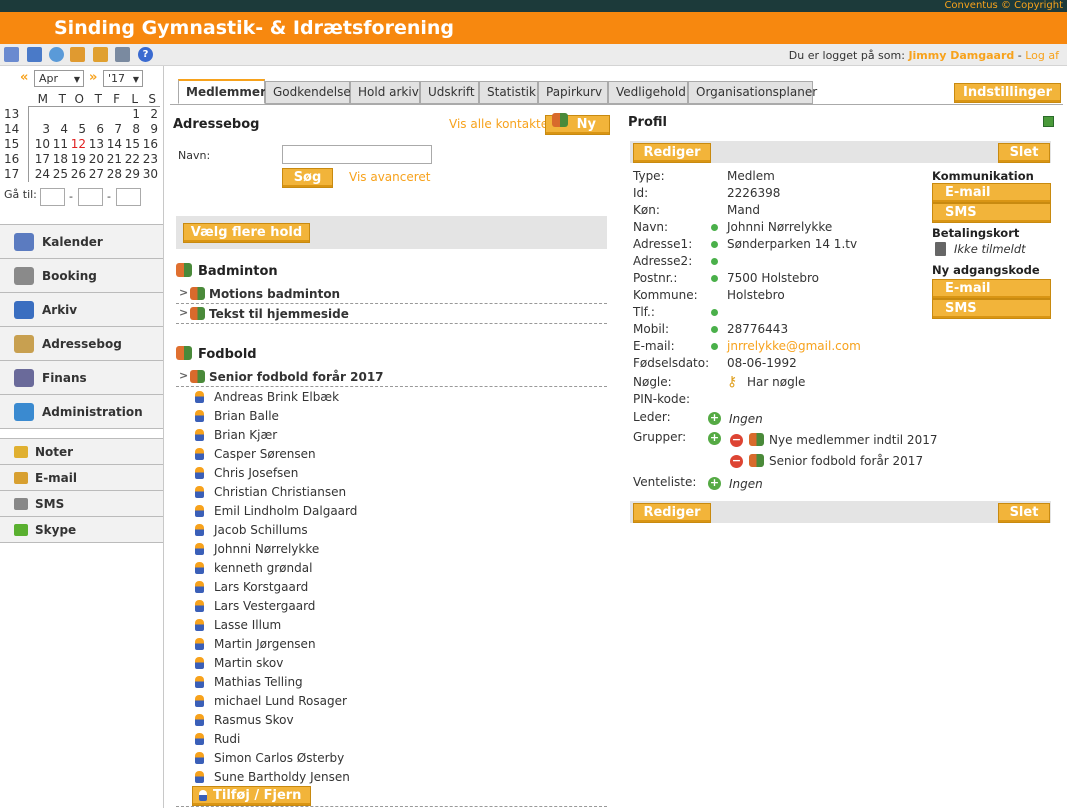 This screenshot has width=1067, height=808. Describe the element at coordinates (392, 416) in the screenshot. I see `member-item: Brian Balle` at that location.